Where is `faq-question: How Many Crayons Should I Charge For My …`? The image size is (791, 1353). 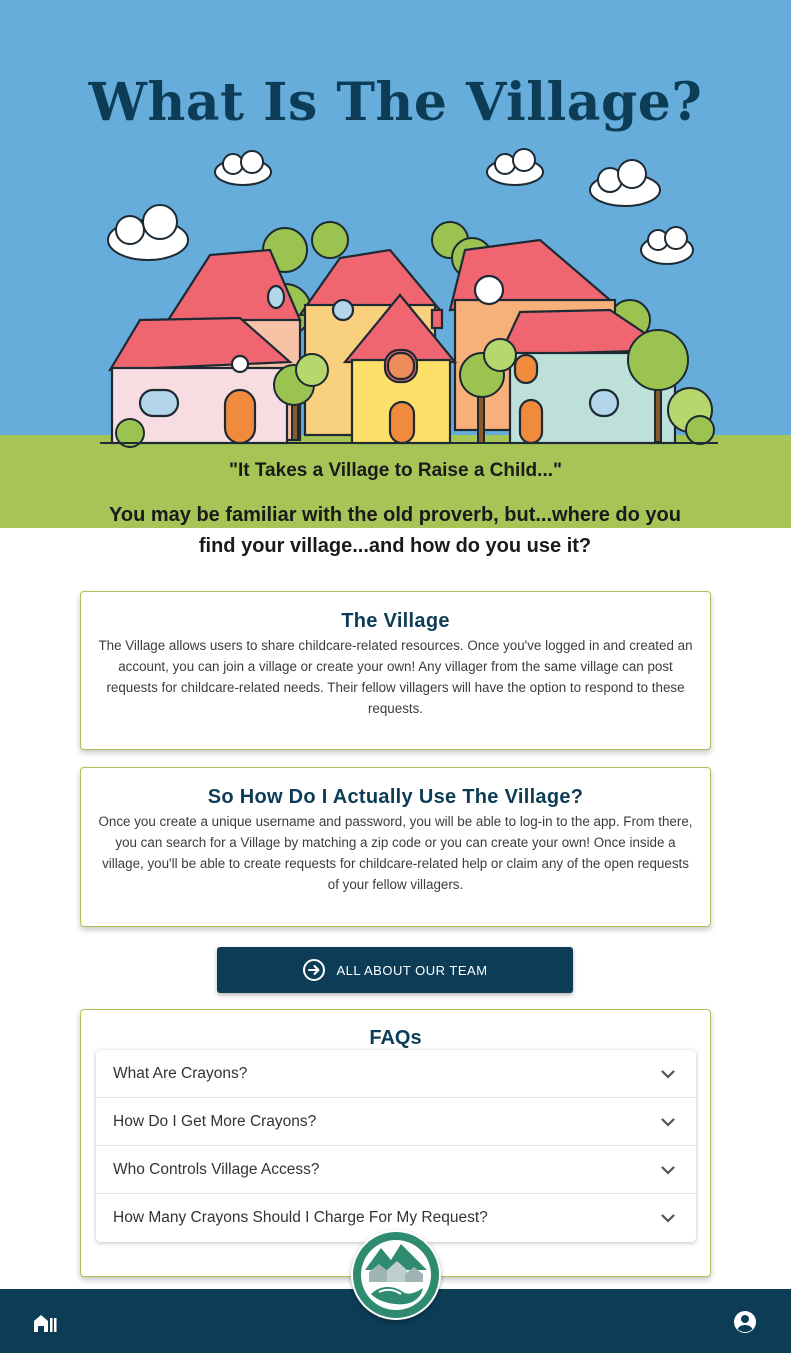
faq-question: How Many Crayons Should I Charge For My … is located at coordinates (300, 1217).